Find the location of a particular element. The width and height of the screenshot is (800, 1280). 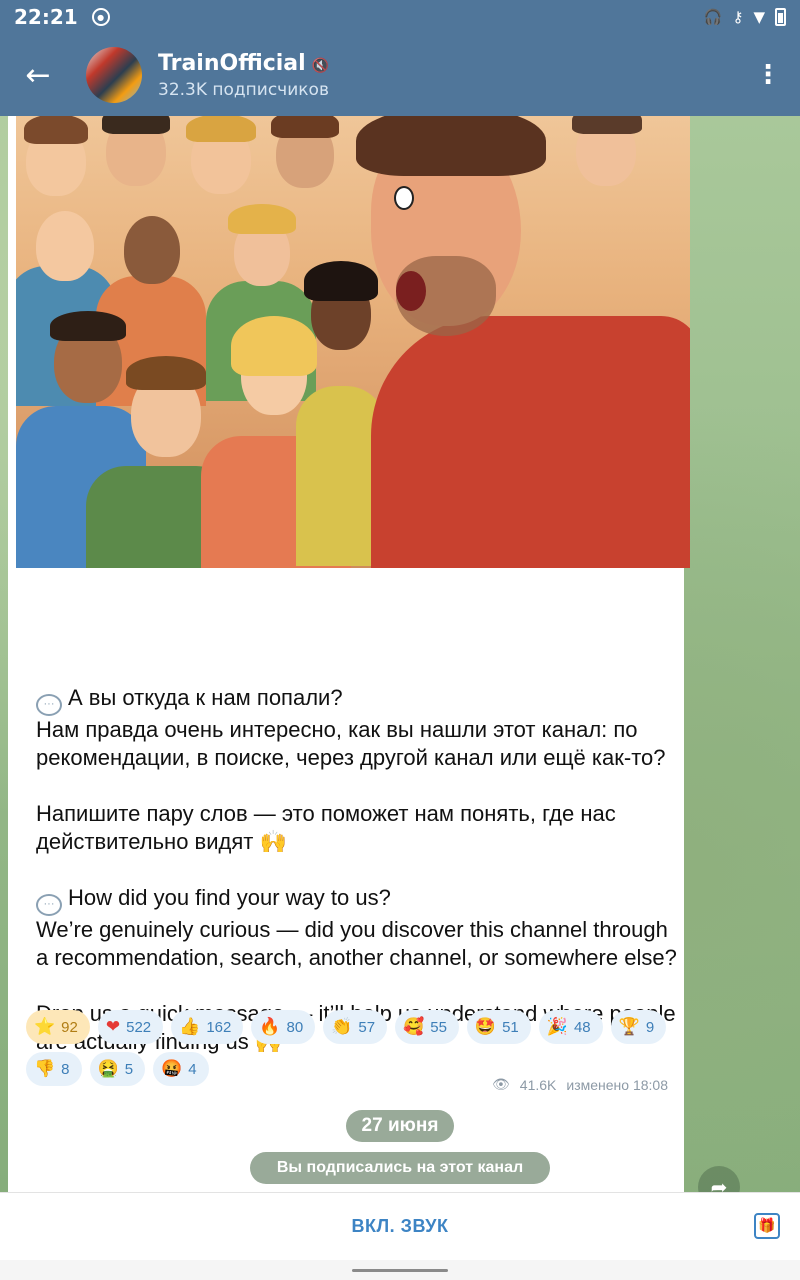

navigation-bar is located at coordinates (400, 1270).